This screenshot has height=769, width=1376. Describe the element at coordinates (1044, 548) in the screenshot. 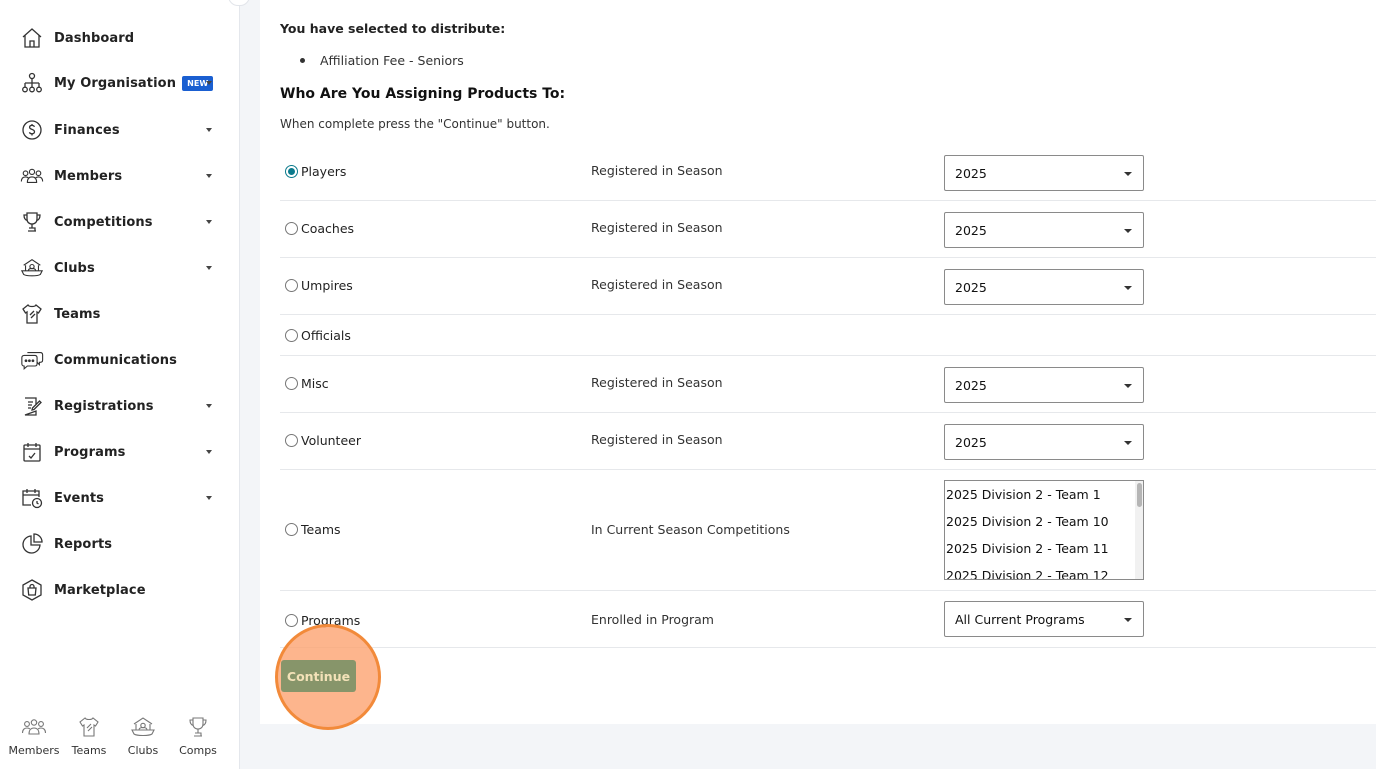

I see `list-item: 2025 Division 2 - Team 11` at that location.